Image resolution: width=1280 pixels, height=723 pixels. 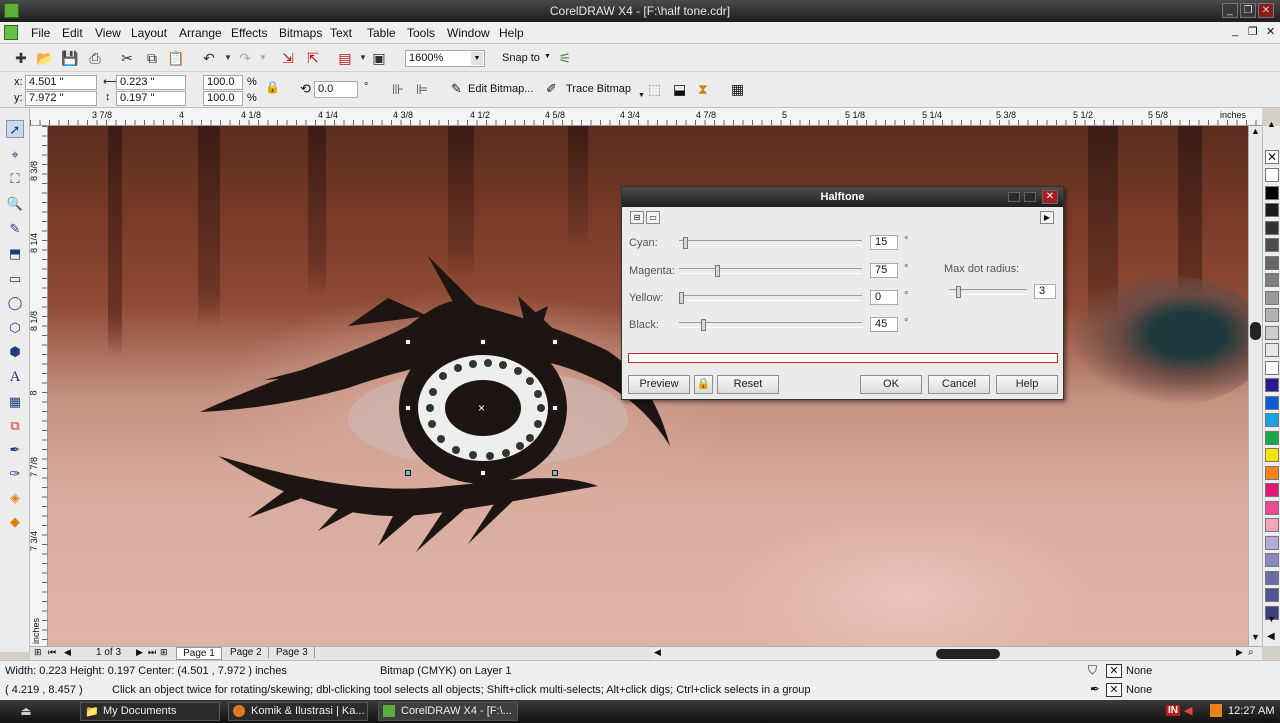 What do you see at coordinates (770, 325) in the screenshot?
I see `black-slider` at bounding box center [770, 325].